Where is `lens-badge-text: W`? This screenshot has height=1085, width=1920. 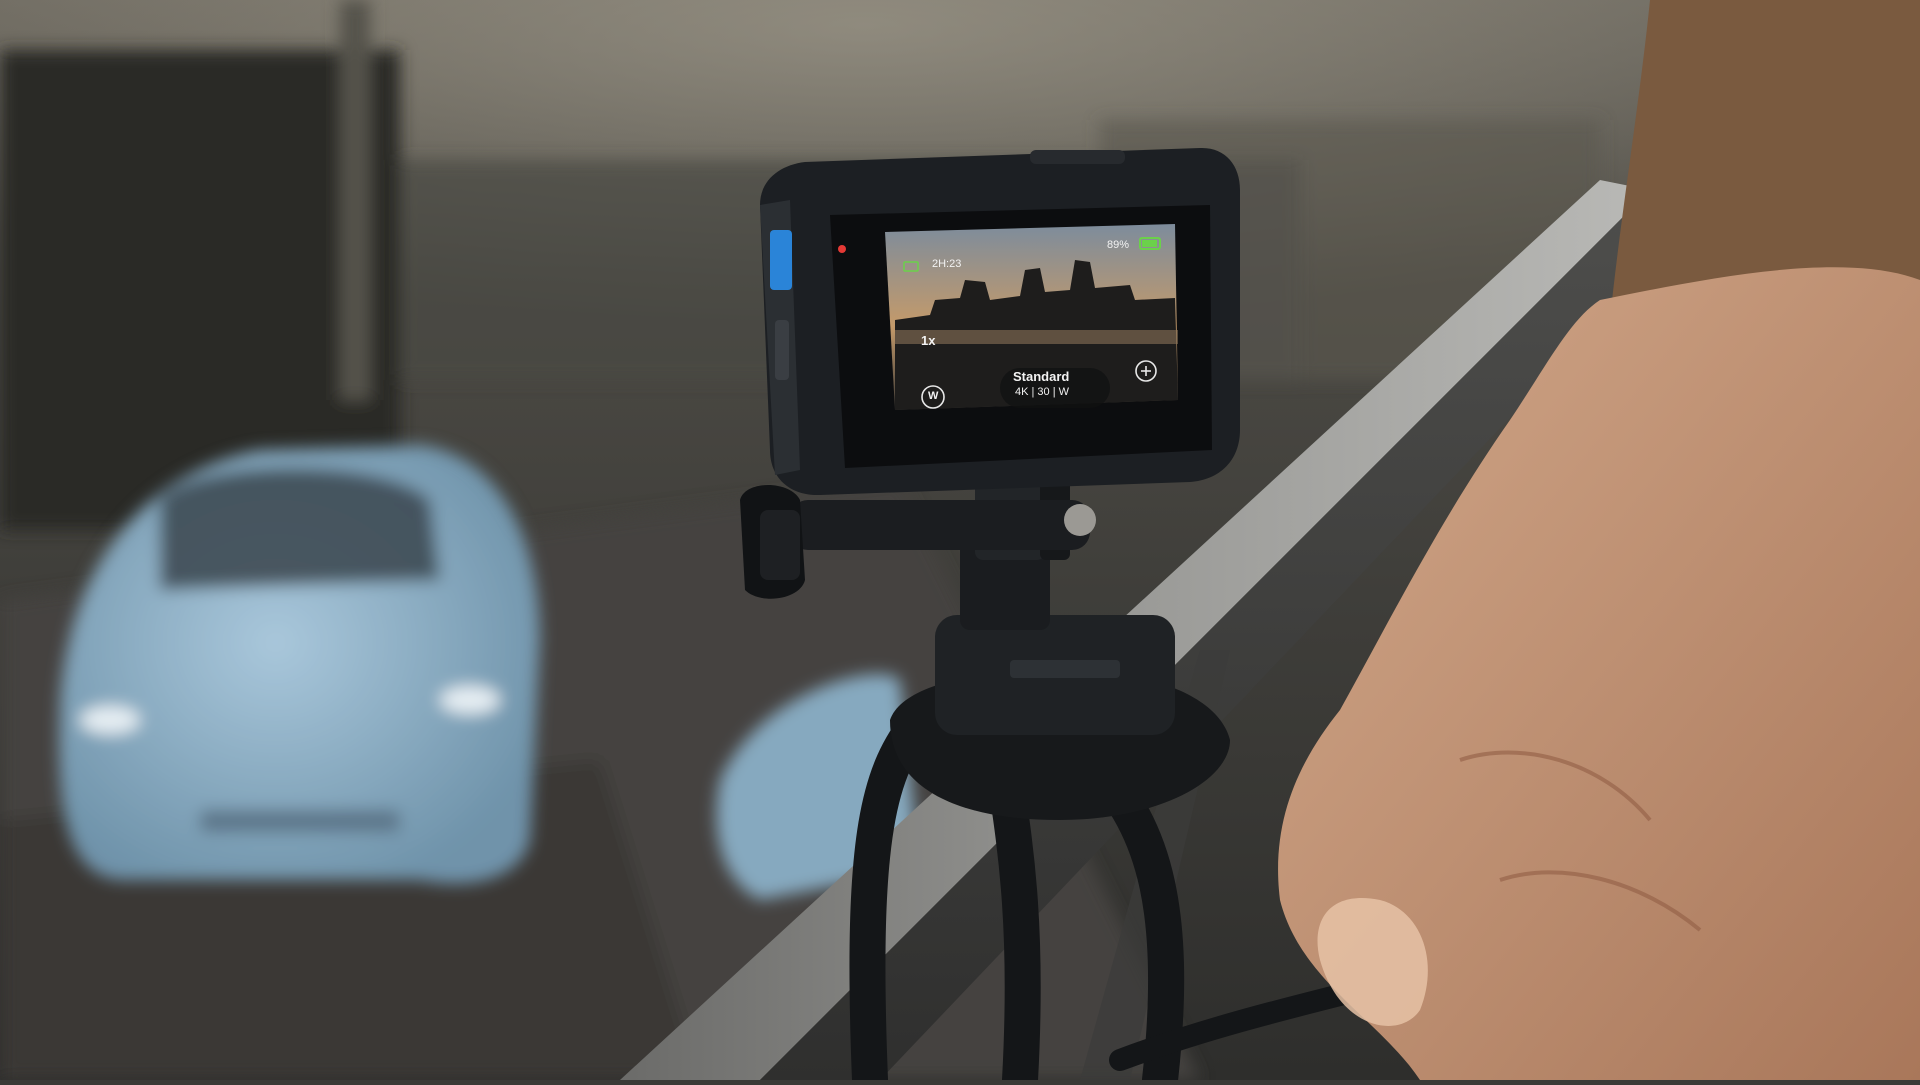
lens-badge-text: W is located at coordinates (933, 396).